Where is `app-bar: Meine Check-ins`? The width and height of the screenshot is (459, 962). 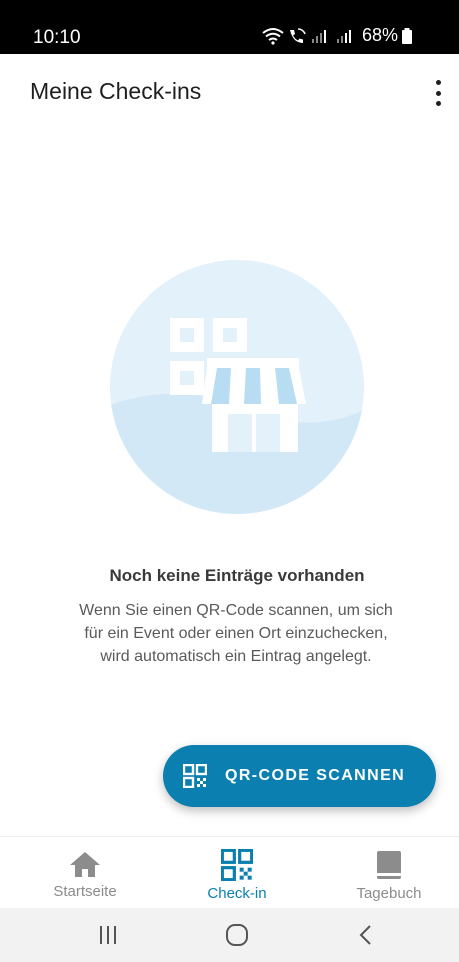 app-bar: Meine Check-ins is located at coordinates (229, 91).